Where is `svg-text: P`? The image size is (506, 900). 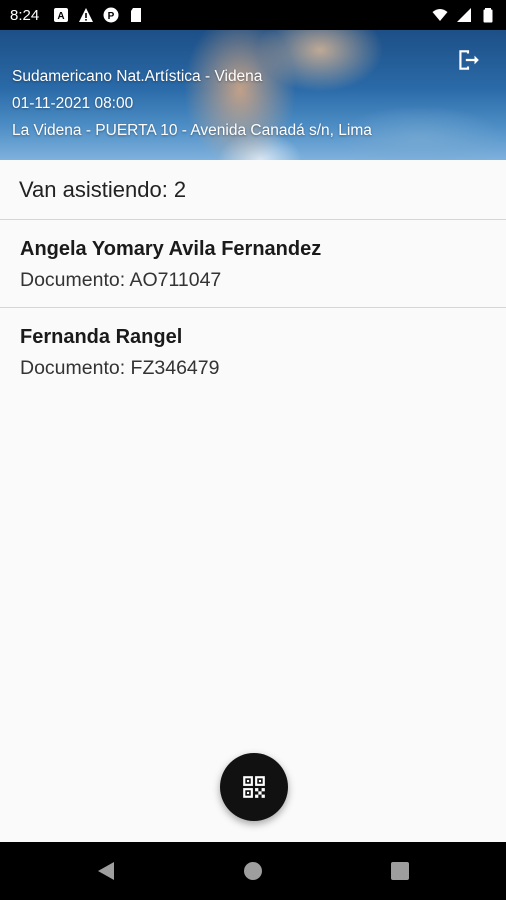
svg-text: P is located at coordinates (111, 16).